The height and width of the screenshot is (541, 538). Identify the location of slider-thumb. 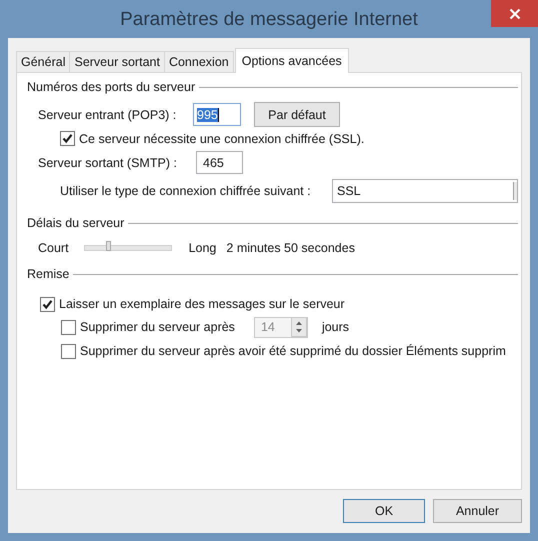
(108, 246).